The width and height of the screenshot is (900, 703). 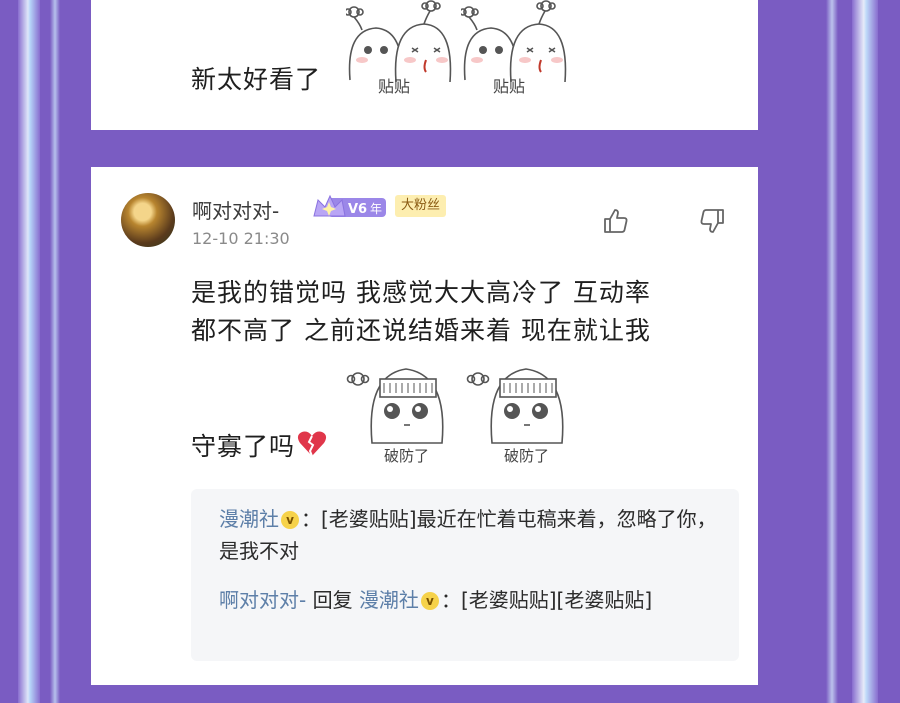 I want to click on previous-comment-card: 新太好看了 贴贴 贴贴, so click(x=424, y=65).